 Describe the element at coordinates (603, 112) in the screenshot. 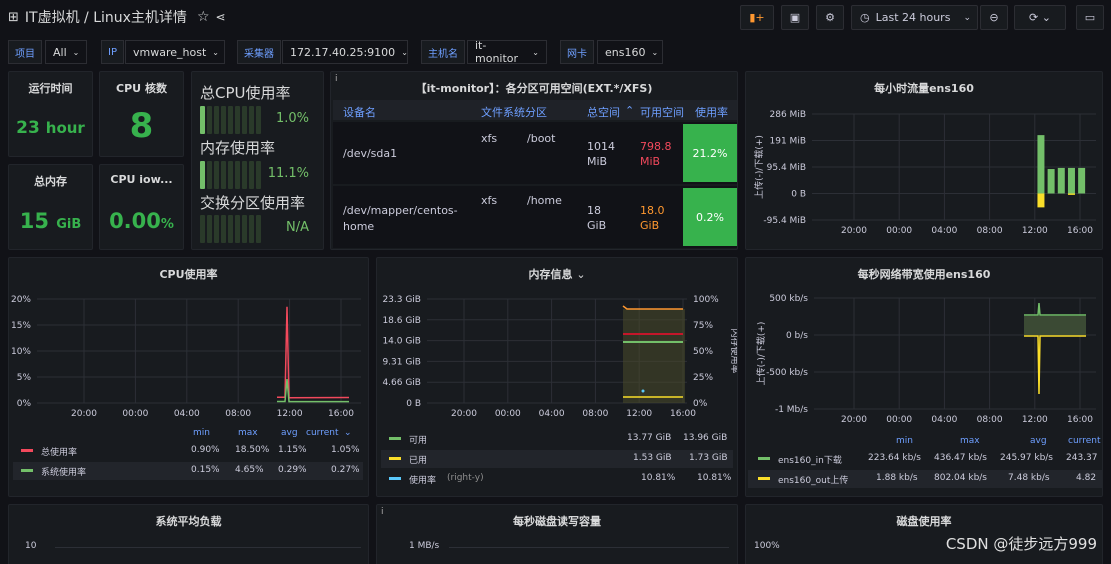

I see `col-header-total: 总空间` at that location.